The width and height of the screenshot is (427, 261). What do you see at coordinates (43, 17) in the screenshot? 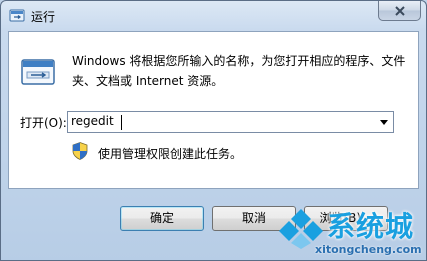
I see `window-title: 运行` at bounding box center [43, 17].